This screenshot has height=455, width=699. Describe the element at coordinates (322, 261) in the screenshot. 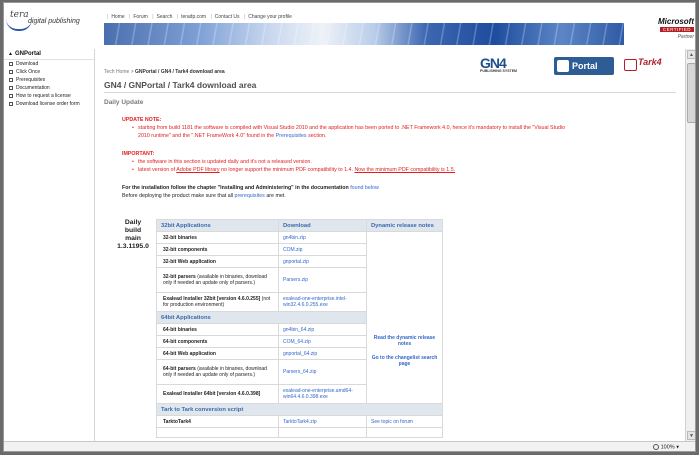

I see `download-link: gnportal.zip` at that location.